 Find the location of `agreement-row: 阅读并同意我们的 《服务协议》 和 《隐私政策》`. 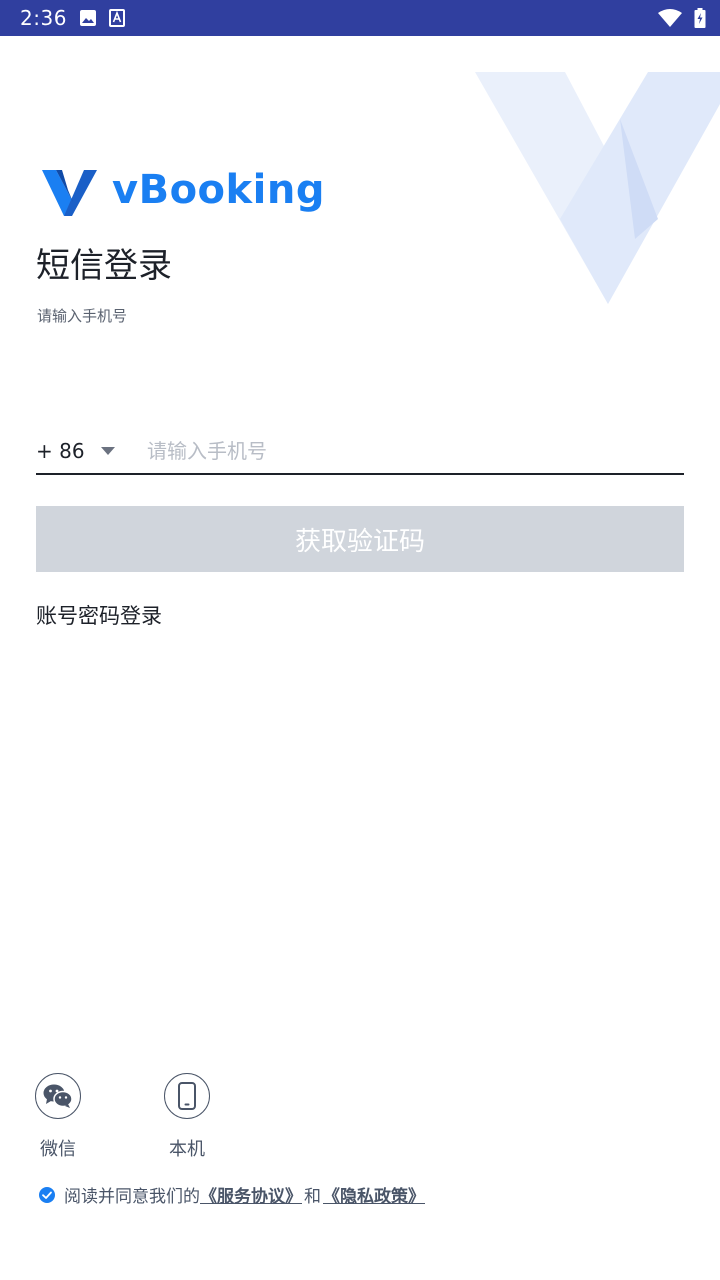

agreement-row: 阅读并同意我们的 《服务协议》 和 《隐私政策》 is located at coordinates (231, 1194).